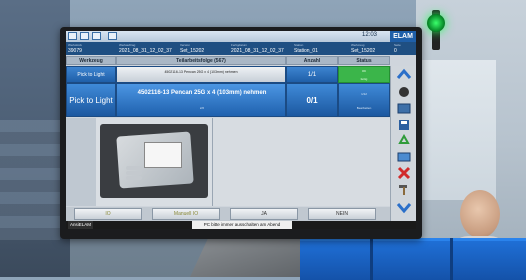 This screenshot has width=526, height=280. I want to click on row1-status-badge: OK fertig, so click(364, 74).